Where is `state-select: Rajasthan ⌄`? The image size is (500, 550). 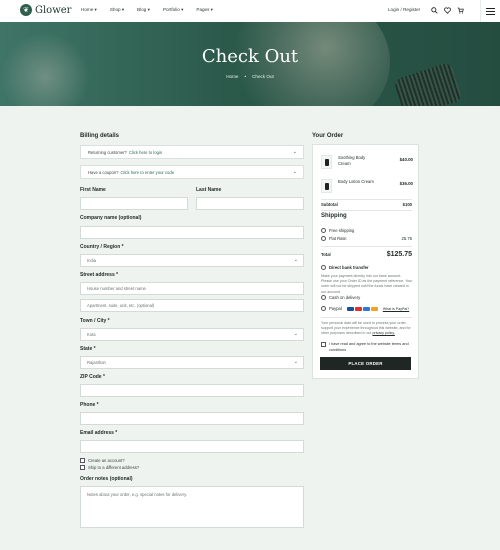
state-select: Rajasthan ⌄ is located at coordinates (192, 362).